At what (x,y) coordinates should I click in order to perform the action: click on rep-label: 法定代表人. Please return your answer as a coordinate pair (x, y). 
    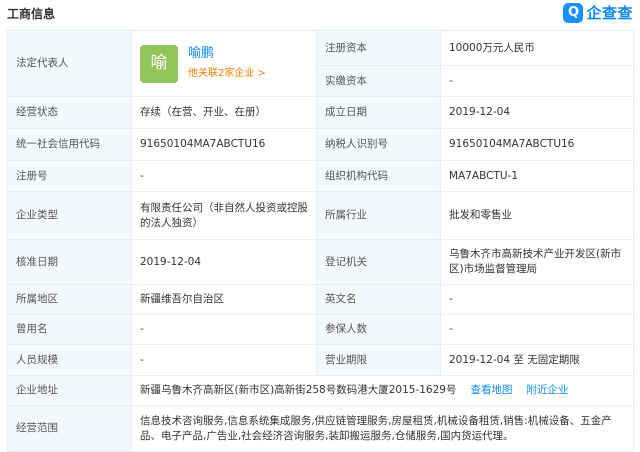
    Looking at the image, I should click on (69, 63).